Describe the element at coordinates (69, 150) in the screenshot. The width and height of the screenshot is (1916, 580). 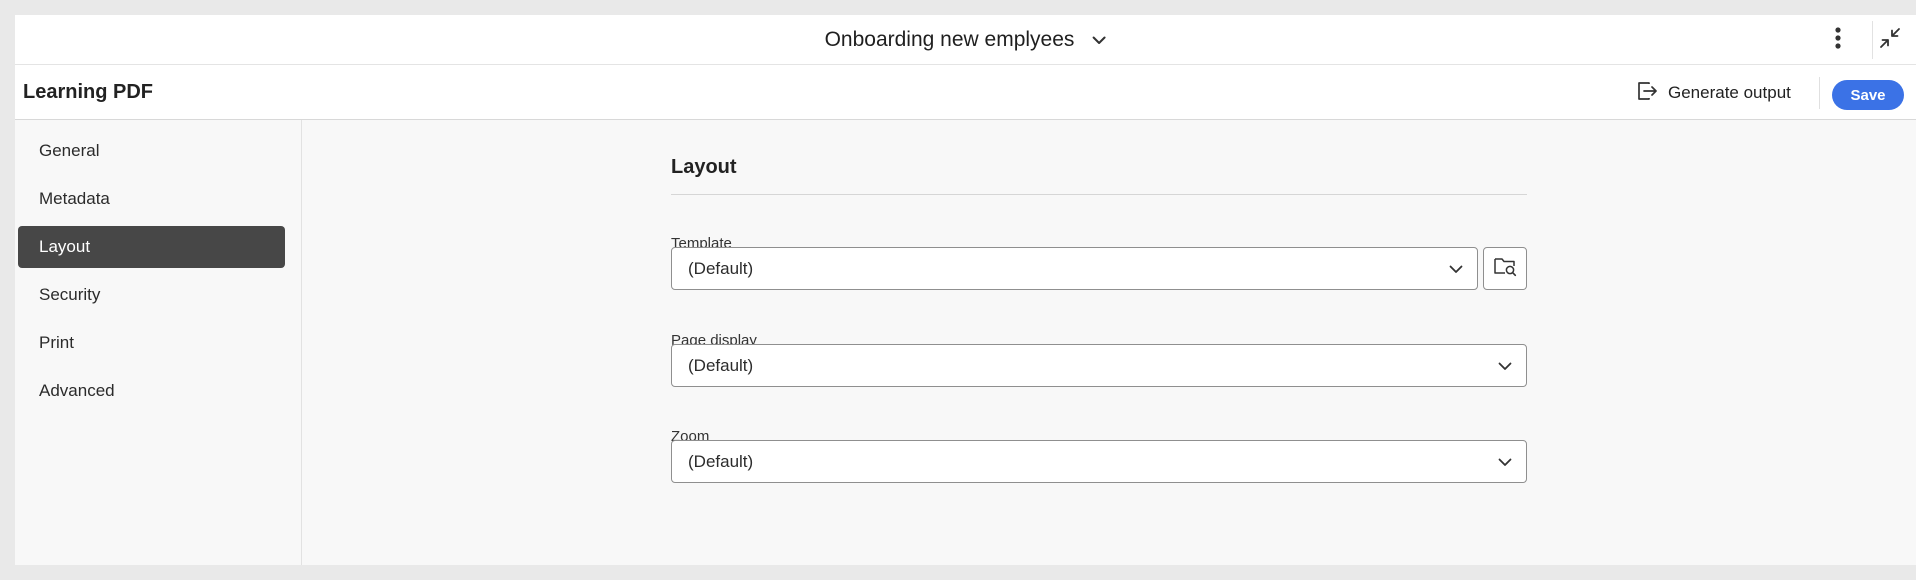
I see `sidebar-item-label: General` at that location.